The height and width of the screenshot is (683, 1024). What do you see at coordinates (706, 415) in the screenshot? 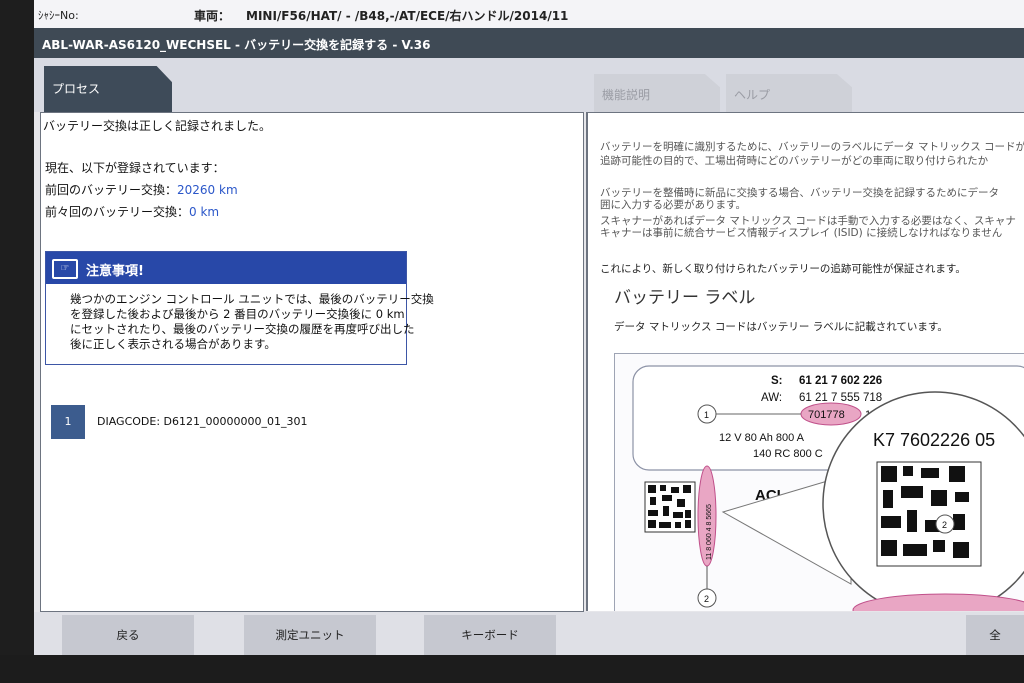
I see `marker-1: 1` at bounding box center [706, 415].